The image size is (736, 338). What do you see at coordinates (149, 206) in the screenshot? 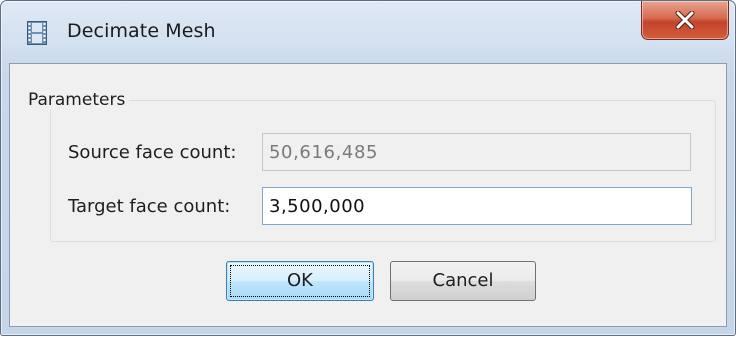
I see `target-face-count-label: Target face count:` at bounding box center [149, 206].